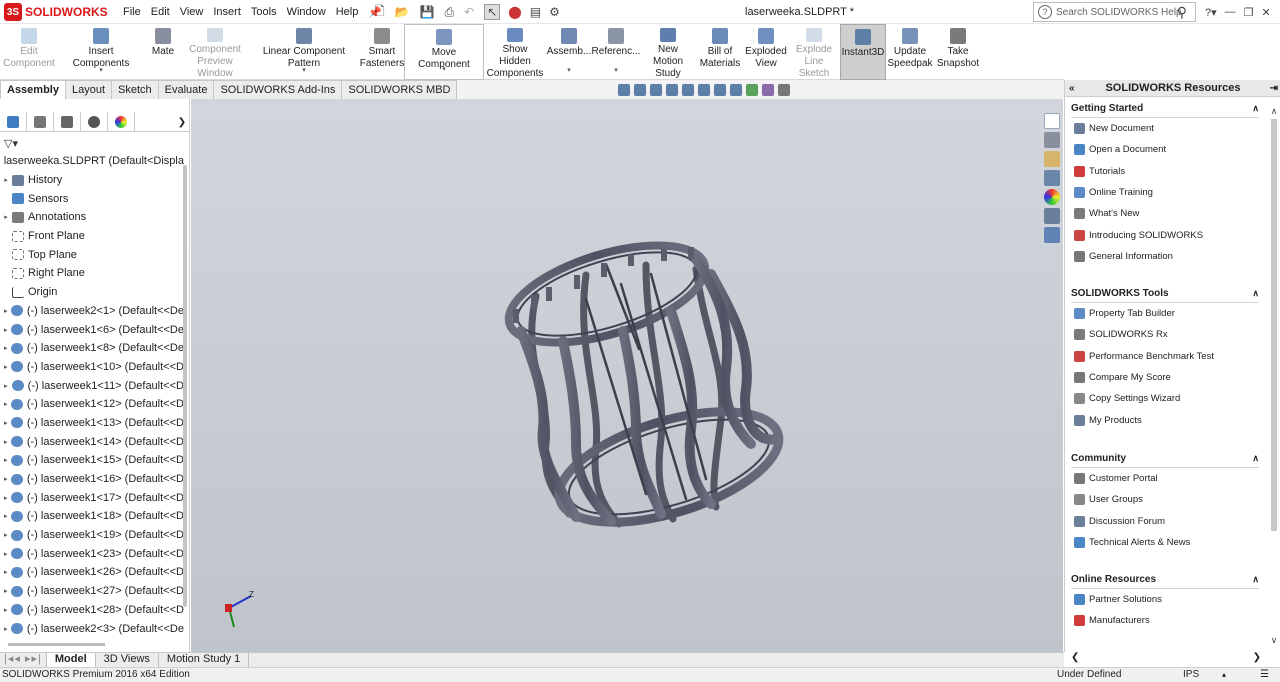 The image size is (1280, 682). Describe the element at coordinates (1165, 234) in the screenshot. I see `resource-link: Introducing SOLIDWORKS` at that location.